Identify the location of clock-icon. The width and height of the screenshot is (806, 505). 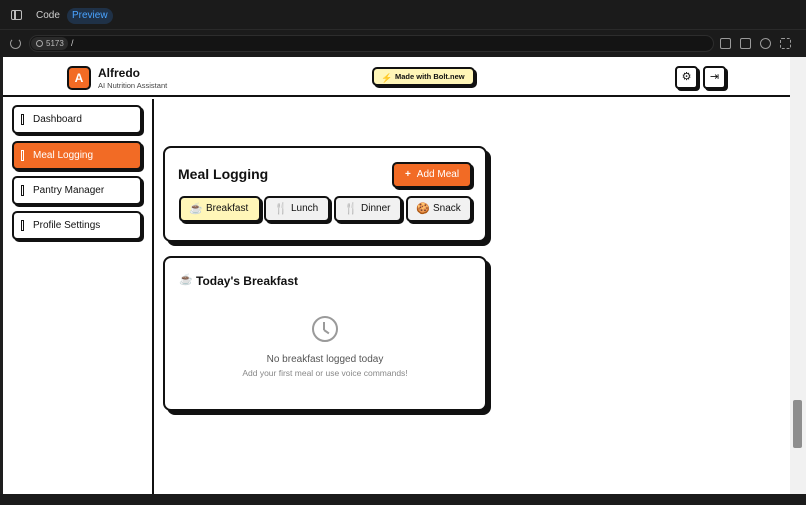
(325, 329).